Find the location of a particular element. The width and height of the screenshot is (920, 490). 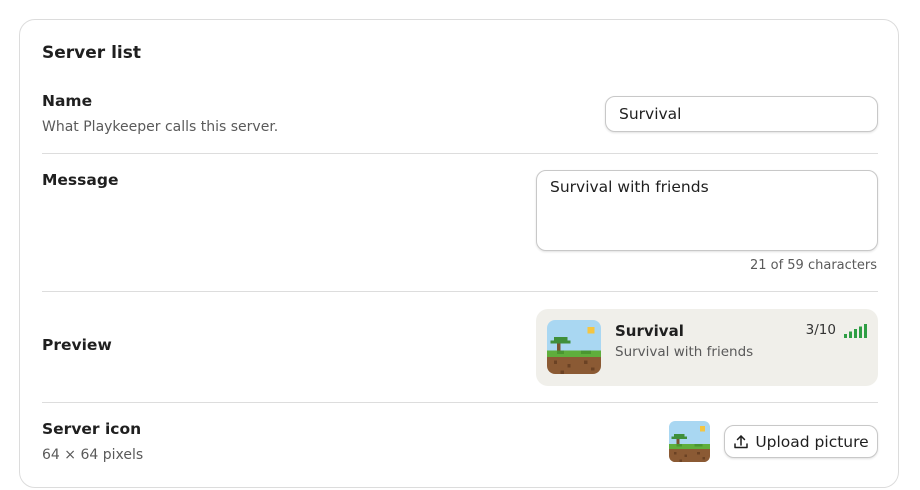

server-preview-card: Survival Survival with friends 3/10 is located at coordinates (707, 347).